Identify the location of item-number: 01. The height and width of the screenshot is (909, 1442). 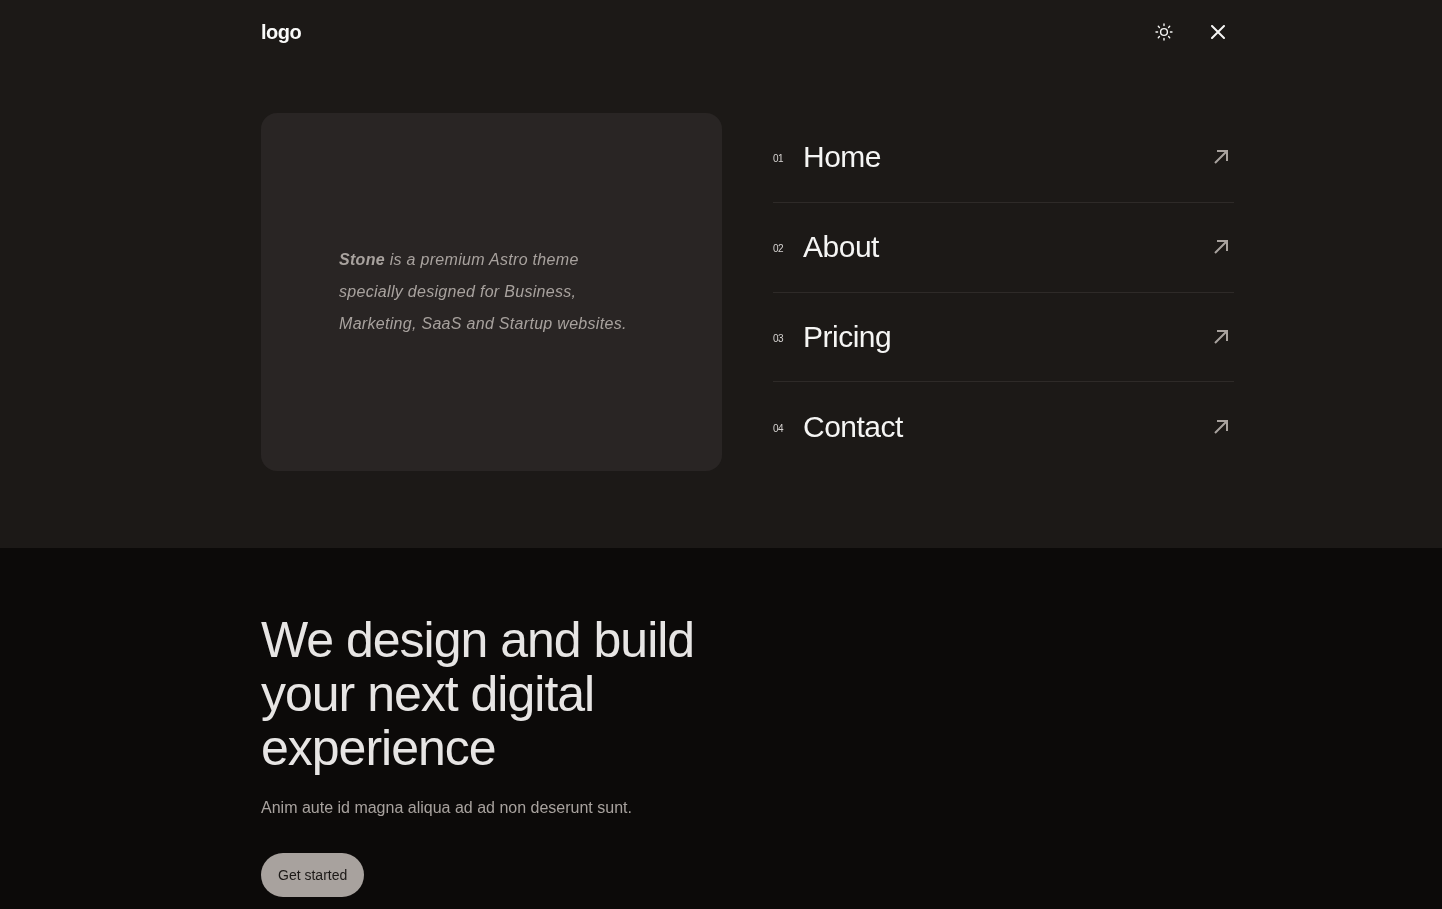
(778, 159).